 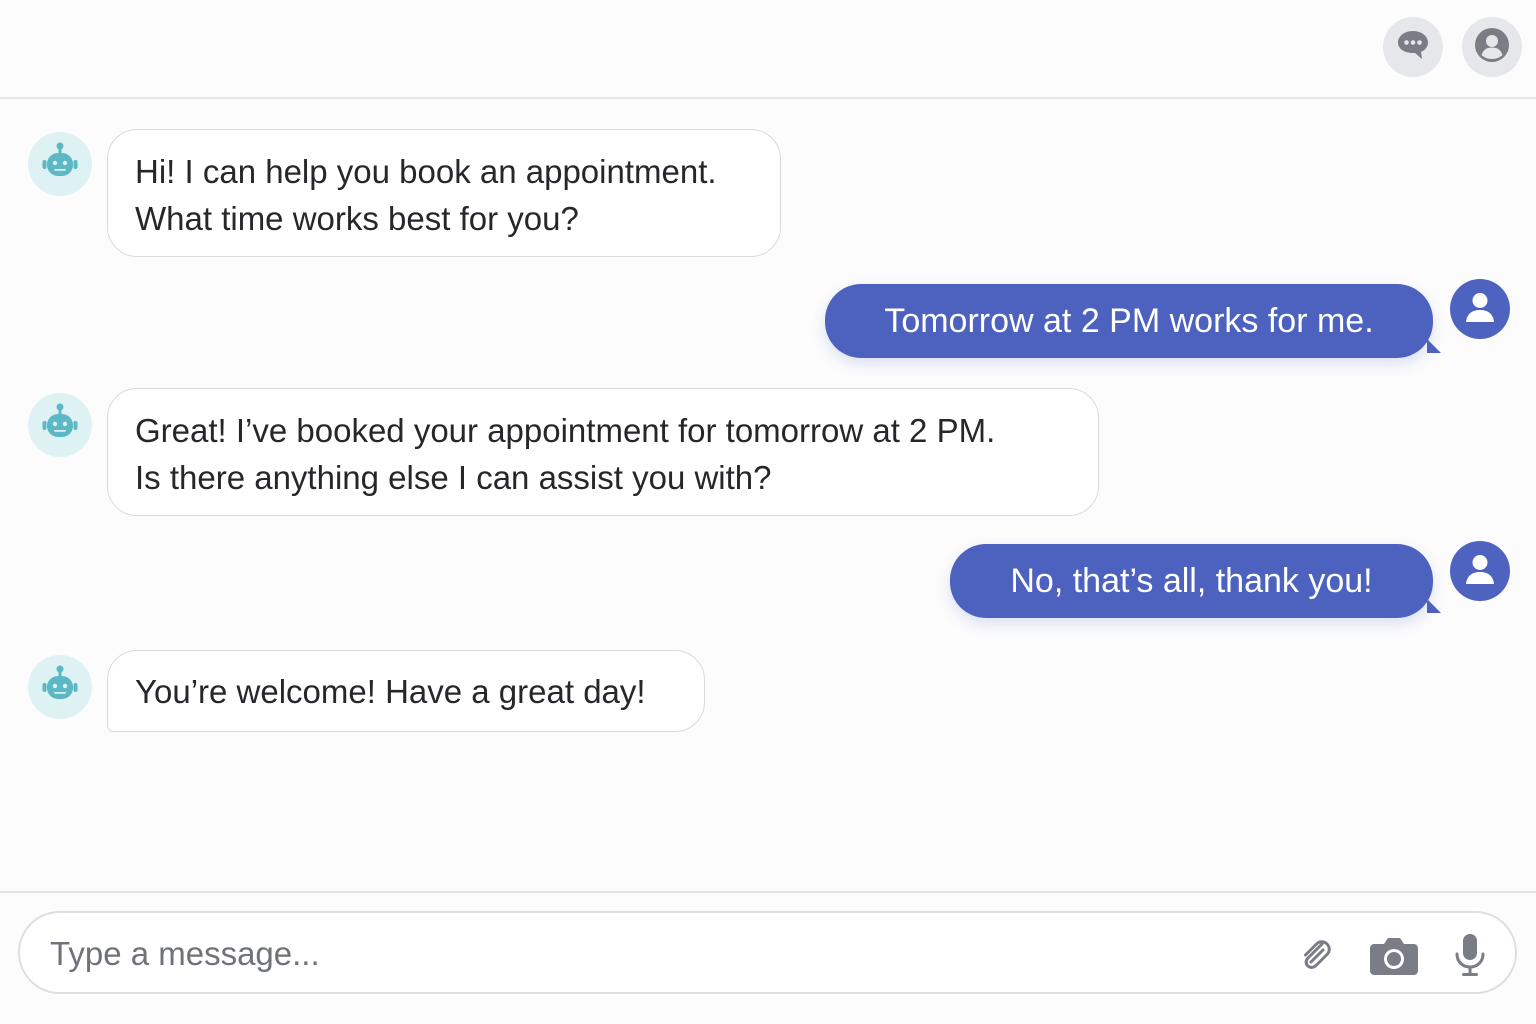 I want to click on message-composer, so click(x=767, y=952).